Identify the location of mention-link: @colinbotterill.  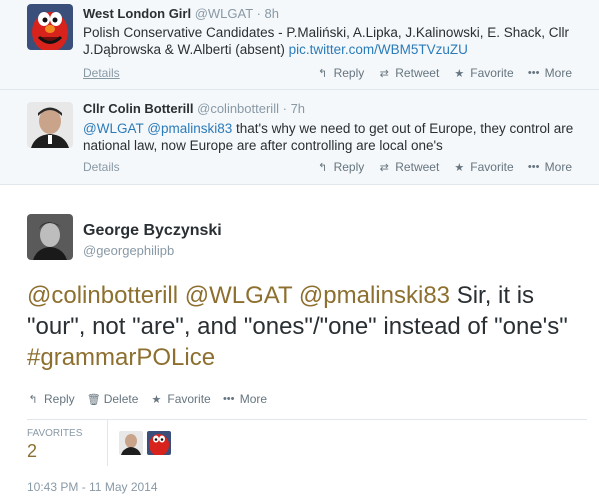
(102, 295).